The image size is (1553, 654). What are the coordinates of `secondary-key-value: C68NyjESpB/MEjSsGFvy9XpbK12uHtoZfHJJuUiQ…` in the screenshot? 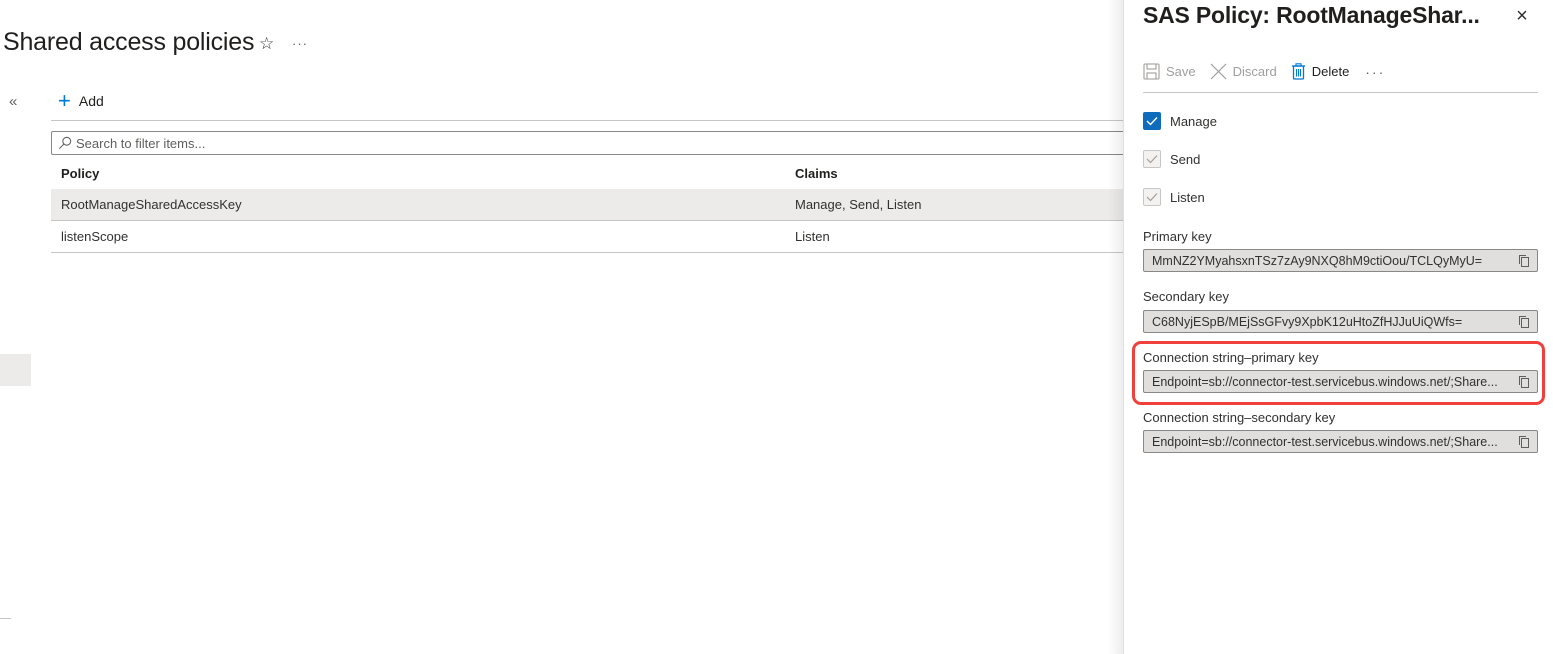 It's located at (1327, 322).